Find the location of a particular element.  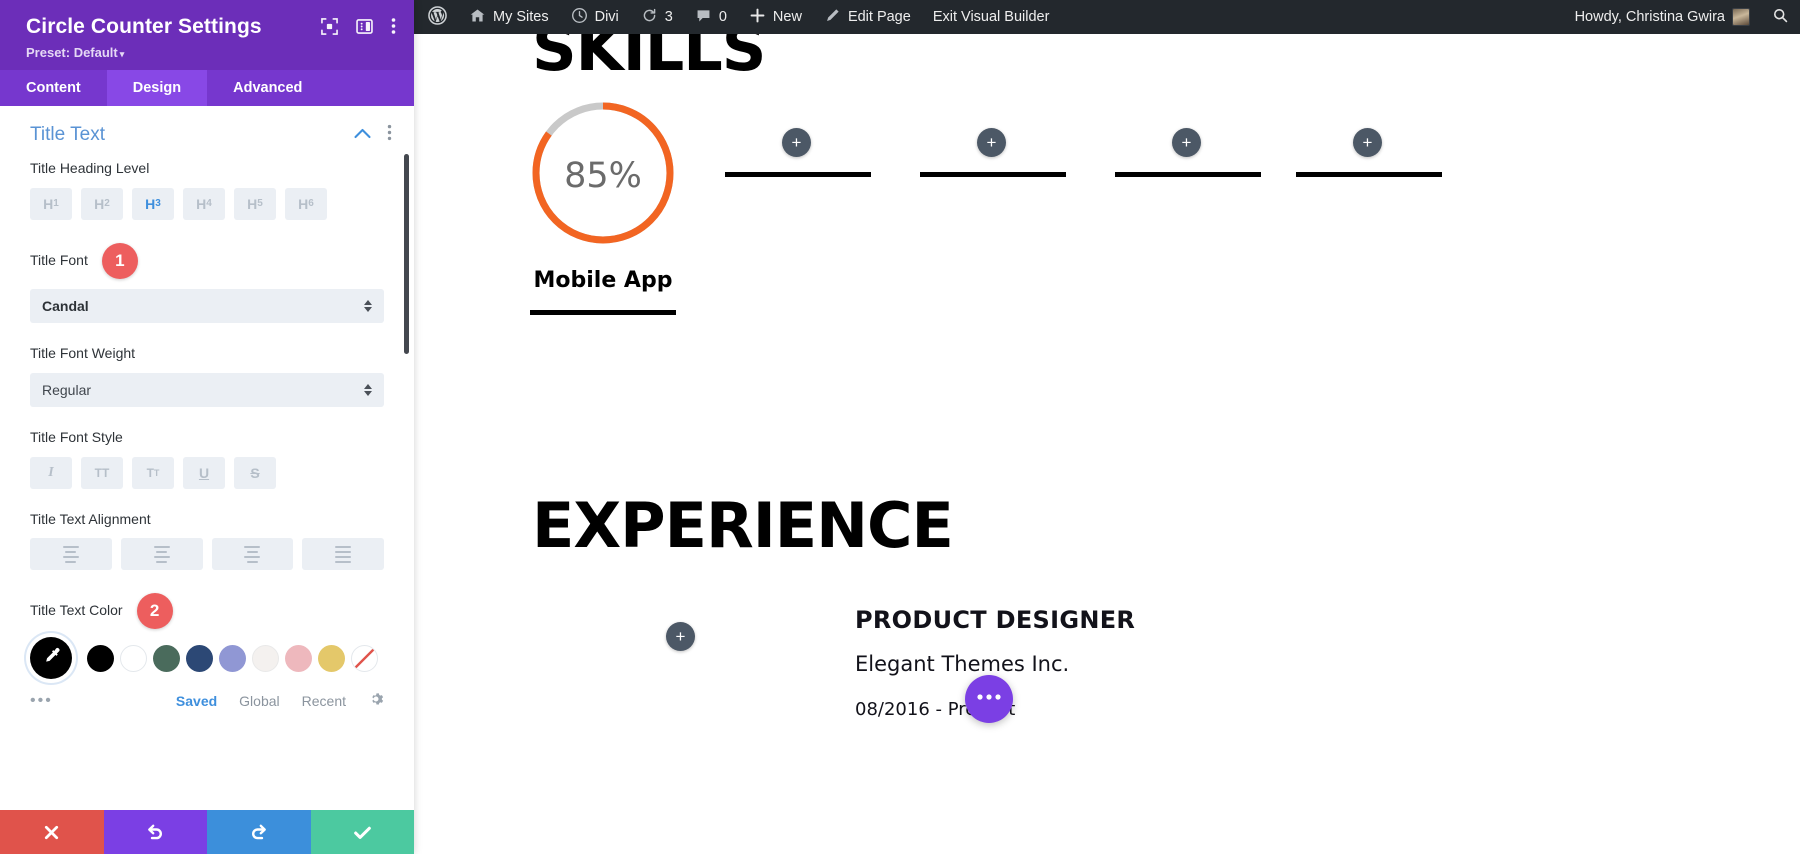

align-left-button is located at coordinates (71, 554).